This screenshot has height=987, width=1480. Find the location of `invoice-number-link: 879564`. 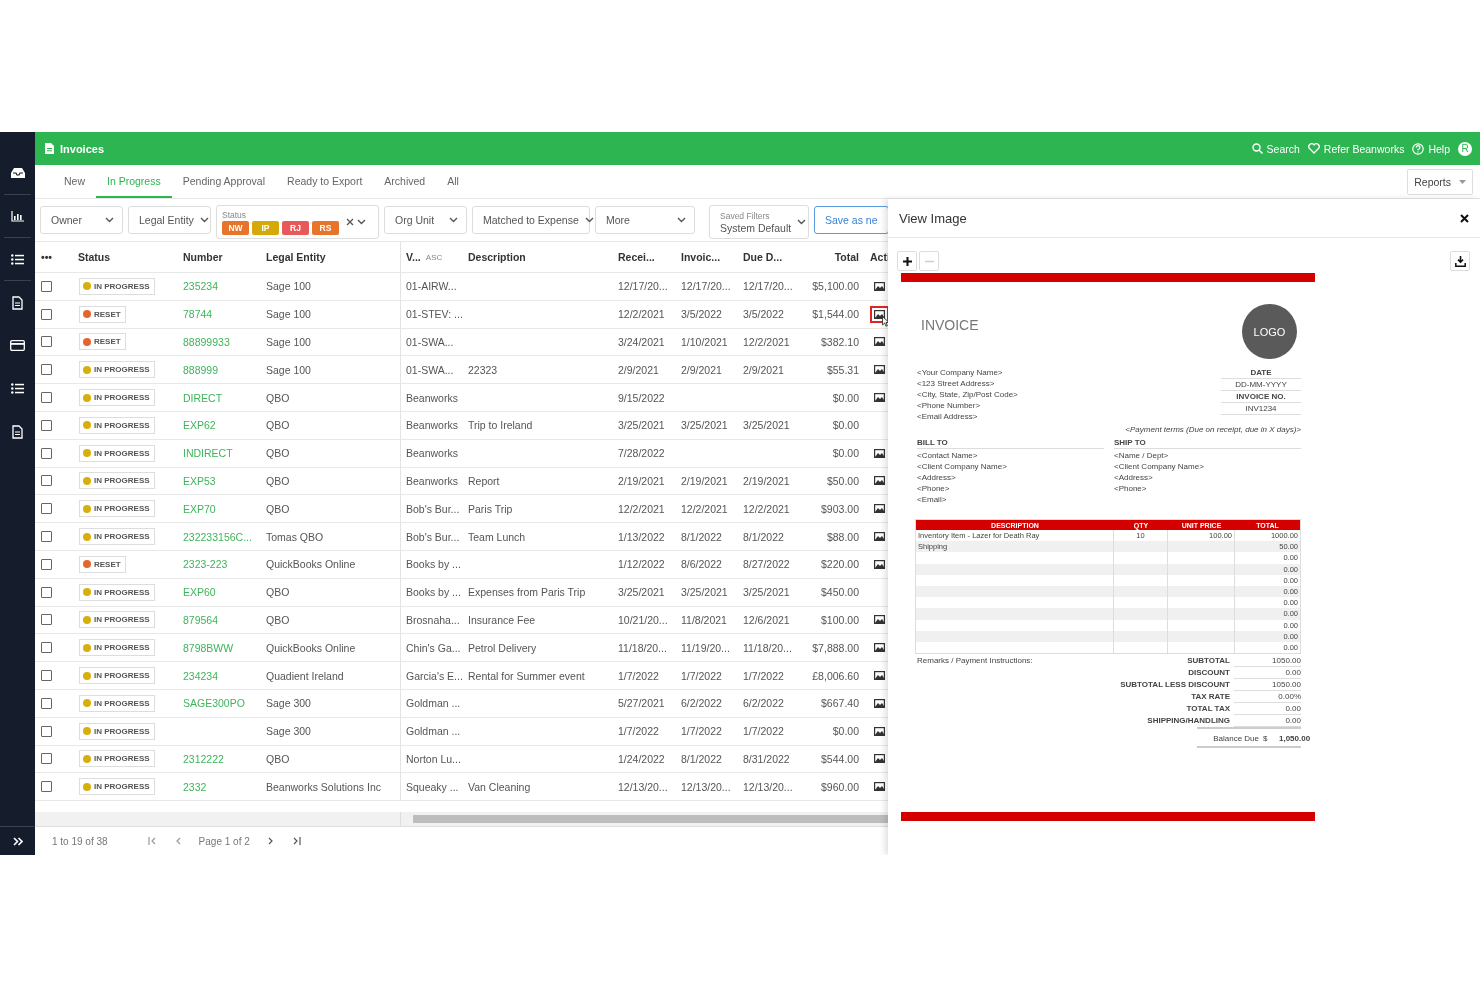

invoice-number-link: 879564 is located at coordinates (201, 619).